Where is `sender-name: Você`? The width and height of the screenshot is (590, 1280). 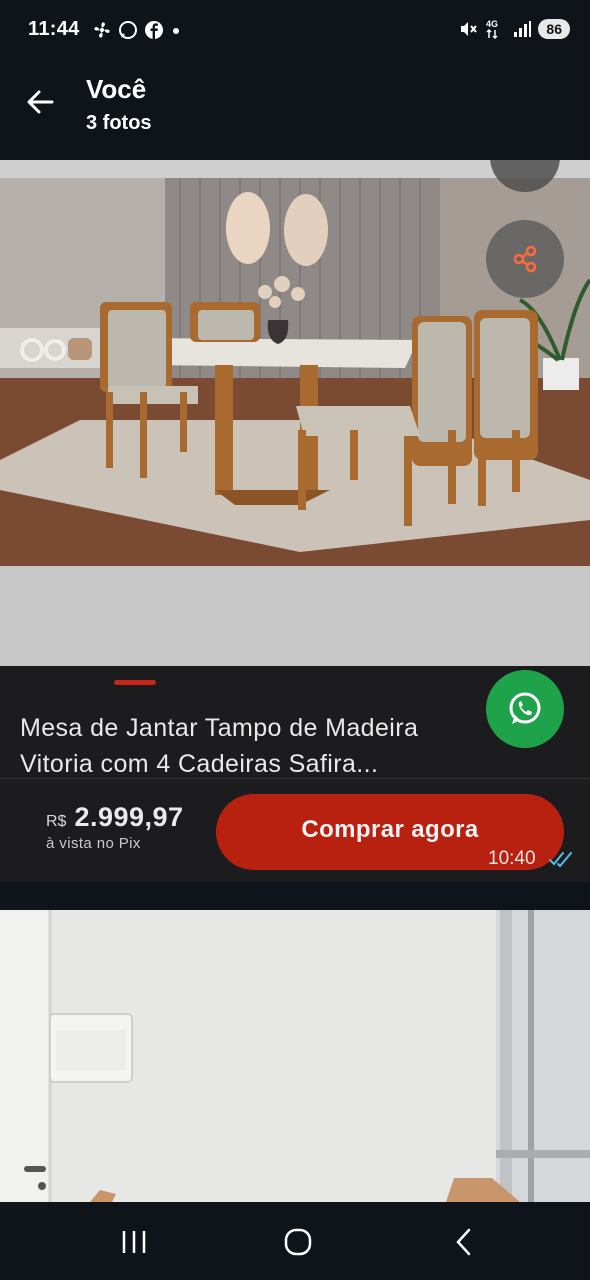
sender-name: Você is located at coordinates (116, 89).